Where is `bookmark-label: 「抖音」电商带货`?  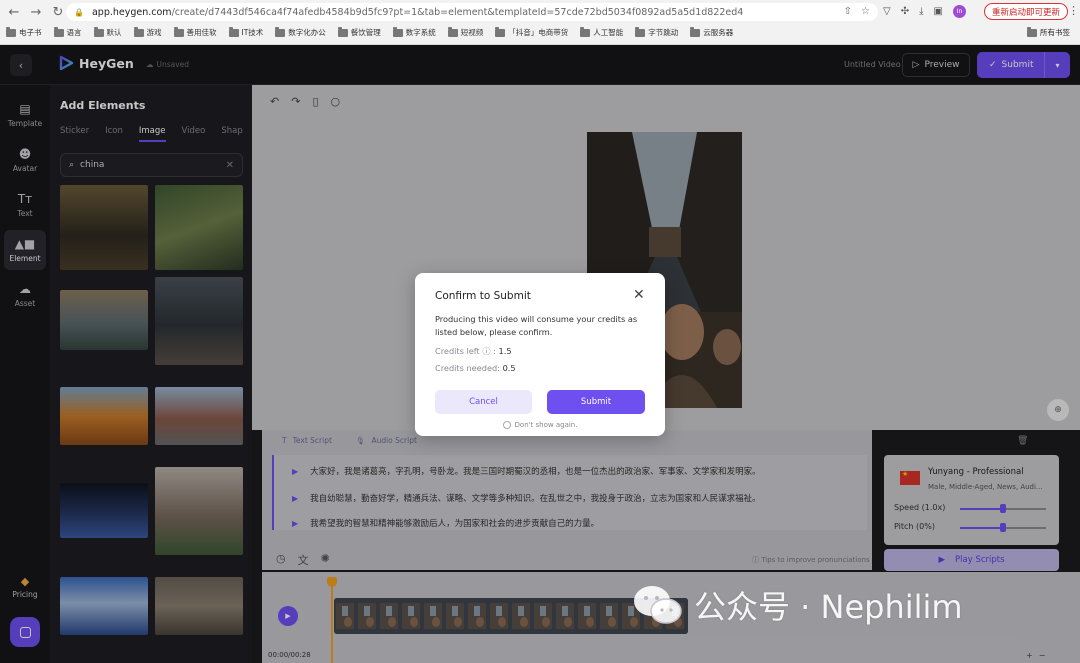 bookmark-label: 「抖音」电商带货 is located at coordinates (538, 32).